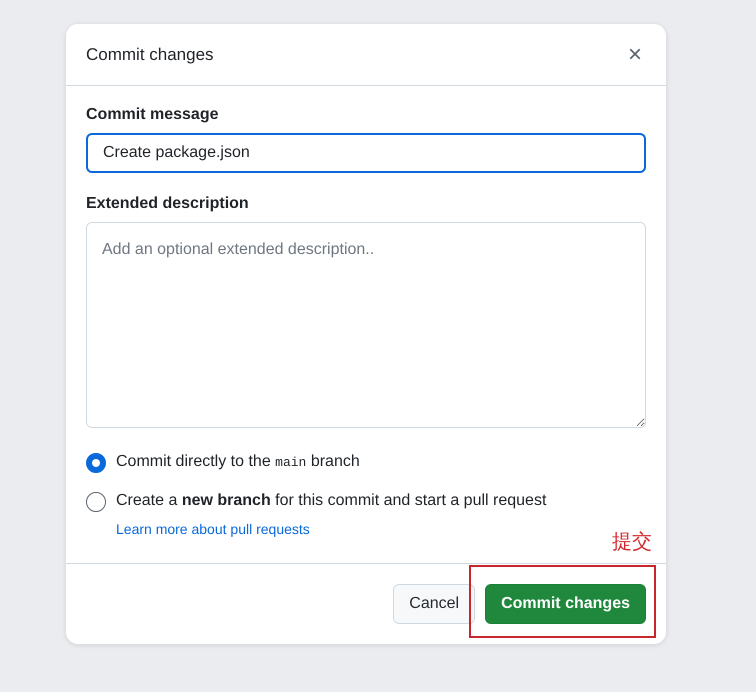 The width and height of the screenshot is (756, 692). I want to click on option-label: Commit directly to the main branch, so click(238, 462).